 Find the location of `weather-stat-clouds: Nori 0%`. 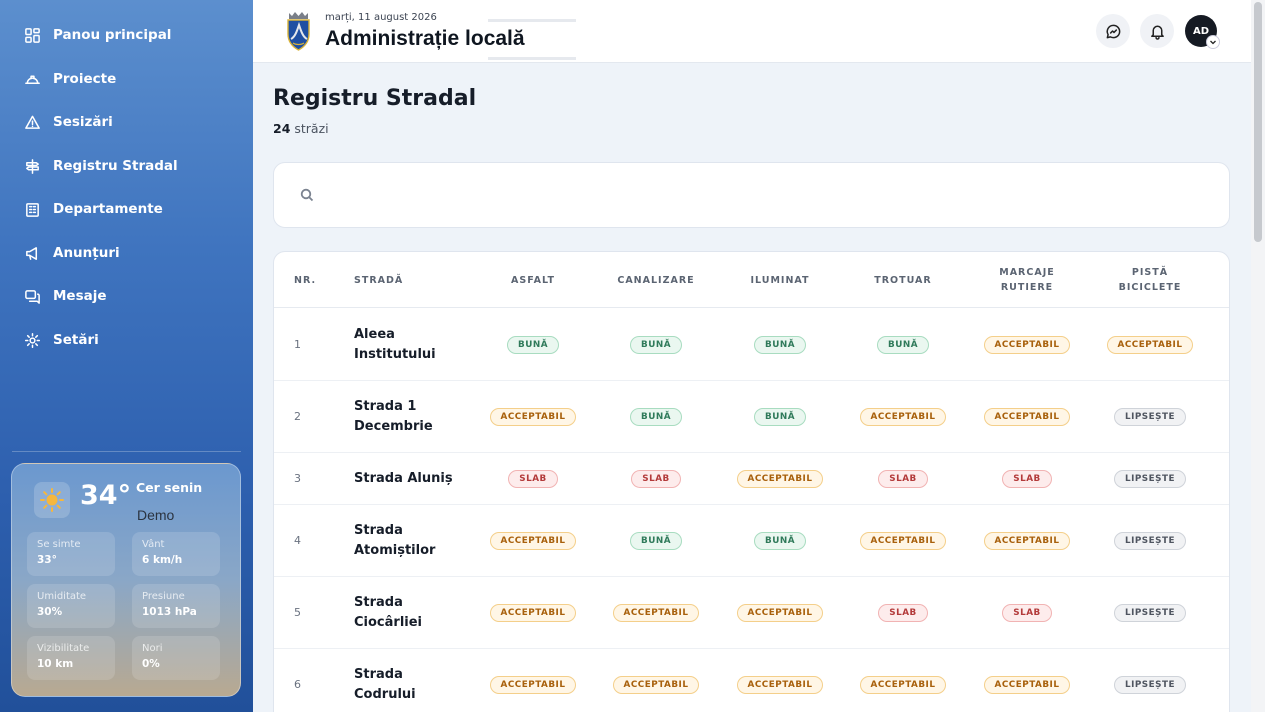

weather-stat-clouds: Nori 0% is located at coordinates (176, 658).